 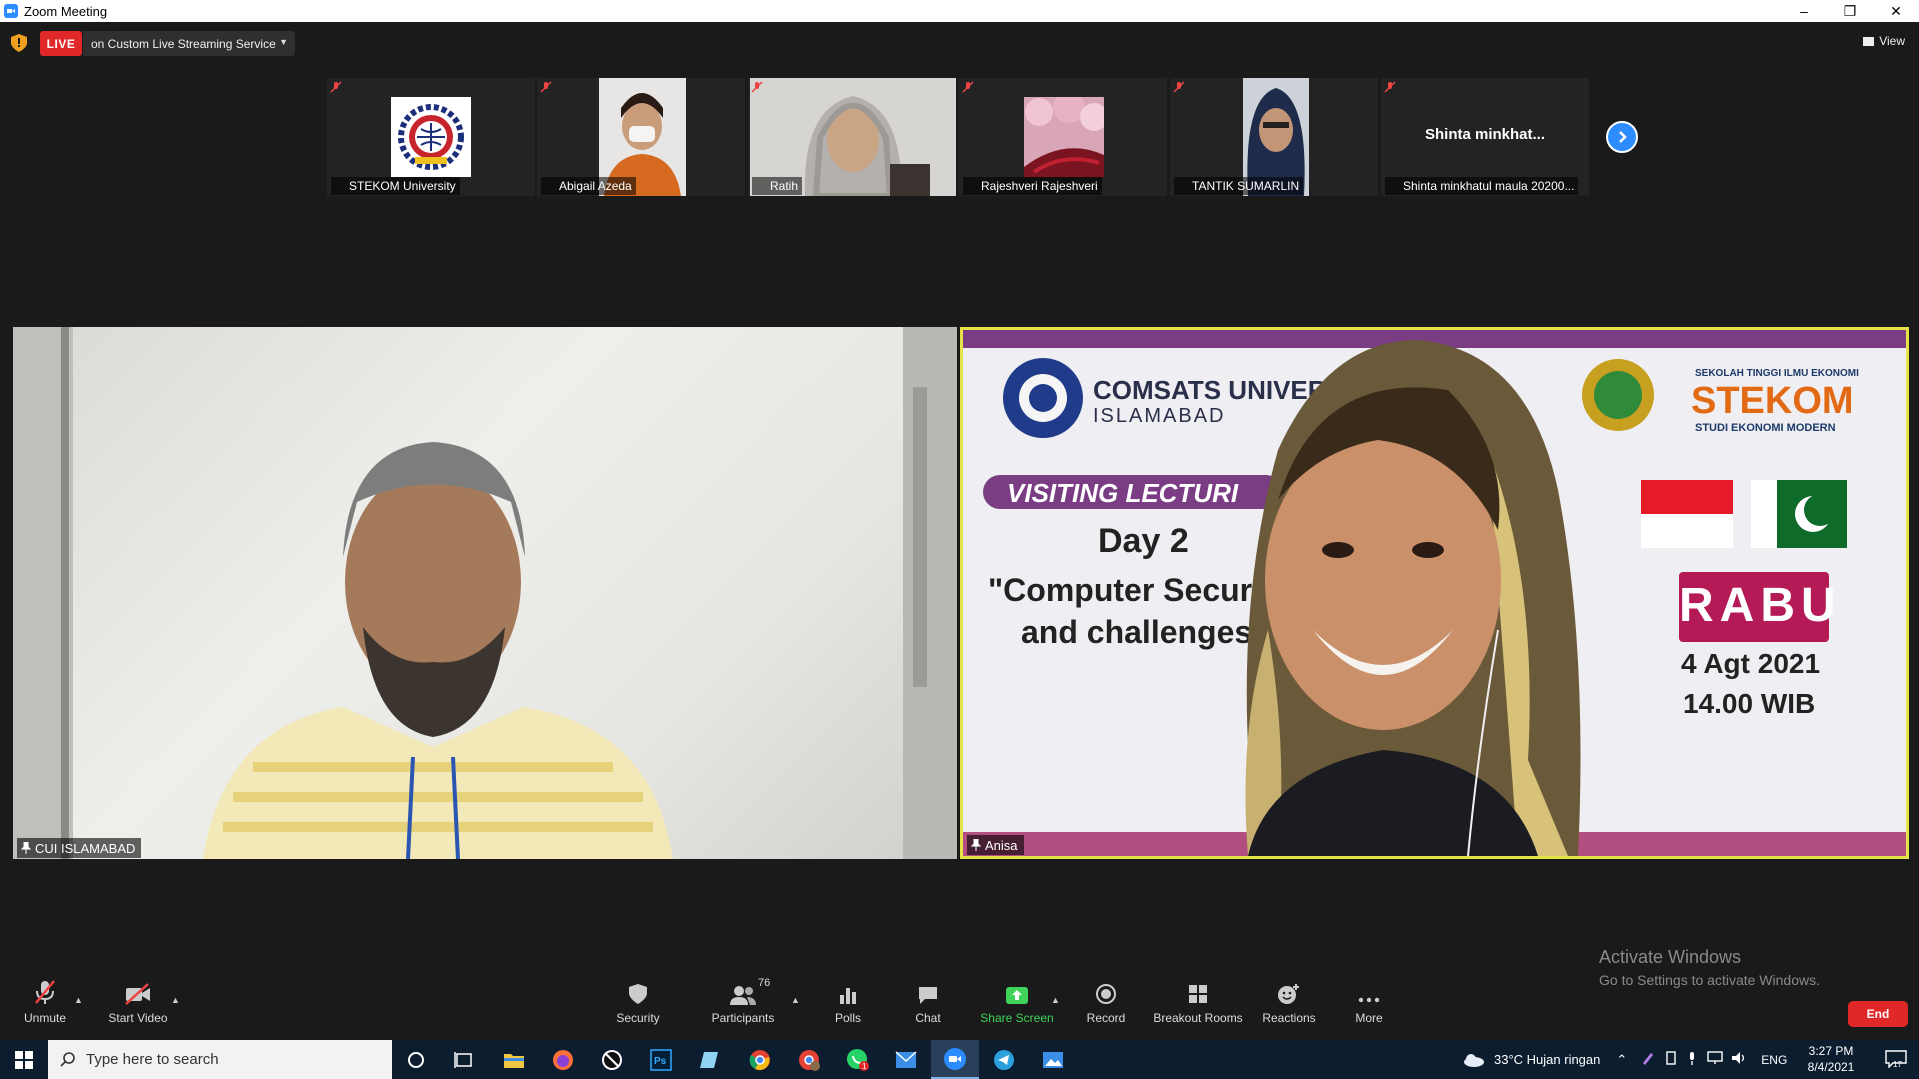 I want to click on firefox-icon, so click(x=563, y=1059).